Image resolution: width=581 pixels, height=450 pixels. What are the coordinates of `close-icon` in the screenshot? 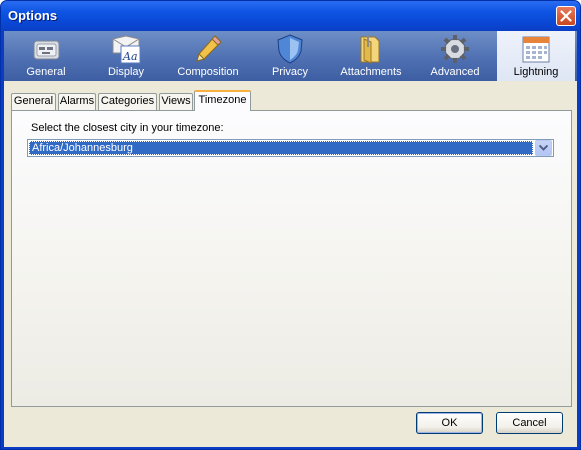 It's located at (566, 16).